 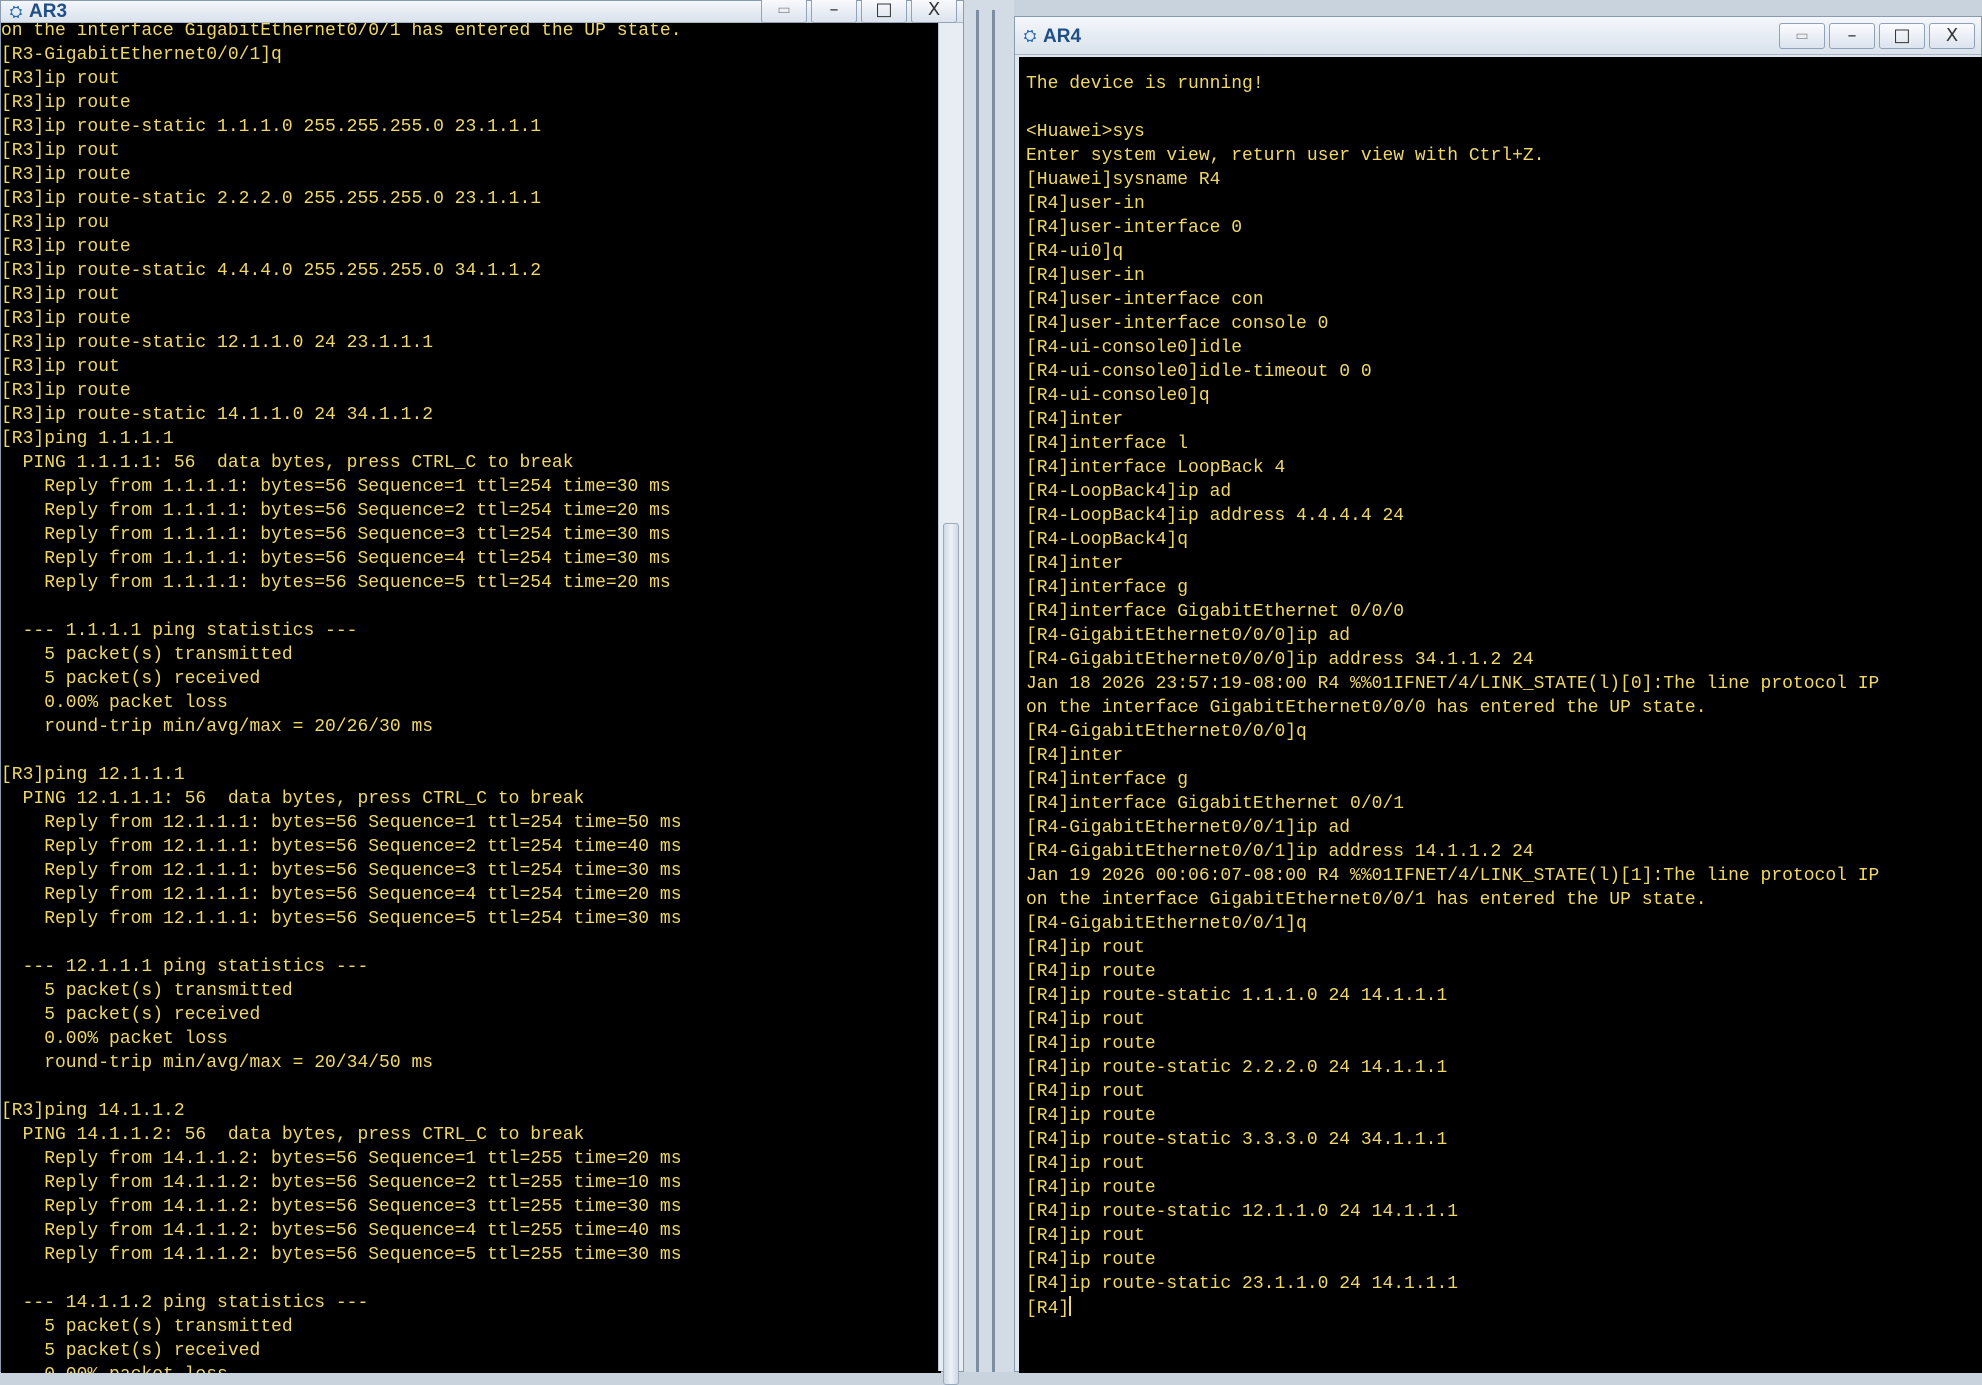 I want to click on divider, so click(x=993, y=691).